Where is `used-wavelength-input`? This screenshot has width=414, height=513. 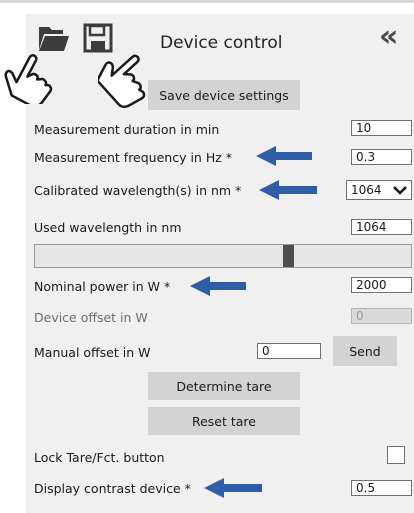
used-wavelength-input is located at coordinates (381, 227).